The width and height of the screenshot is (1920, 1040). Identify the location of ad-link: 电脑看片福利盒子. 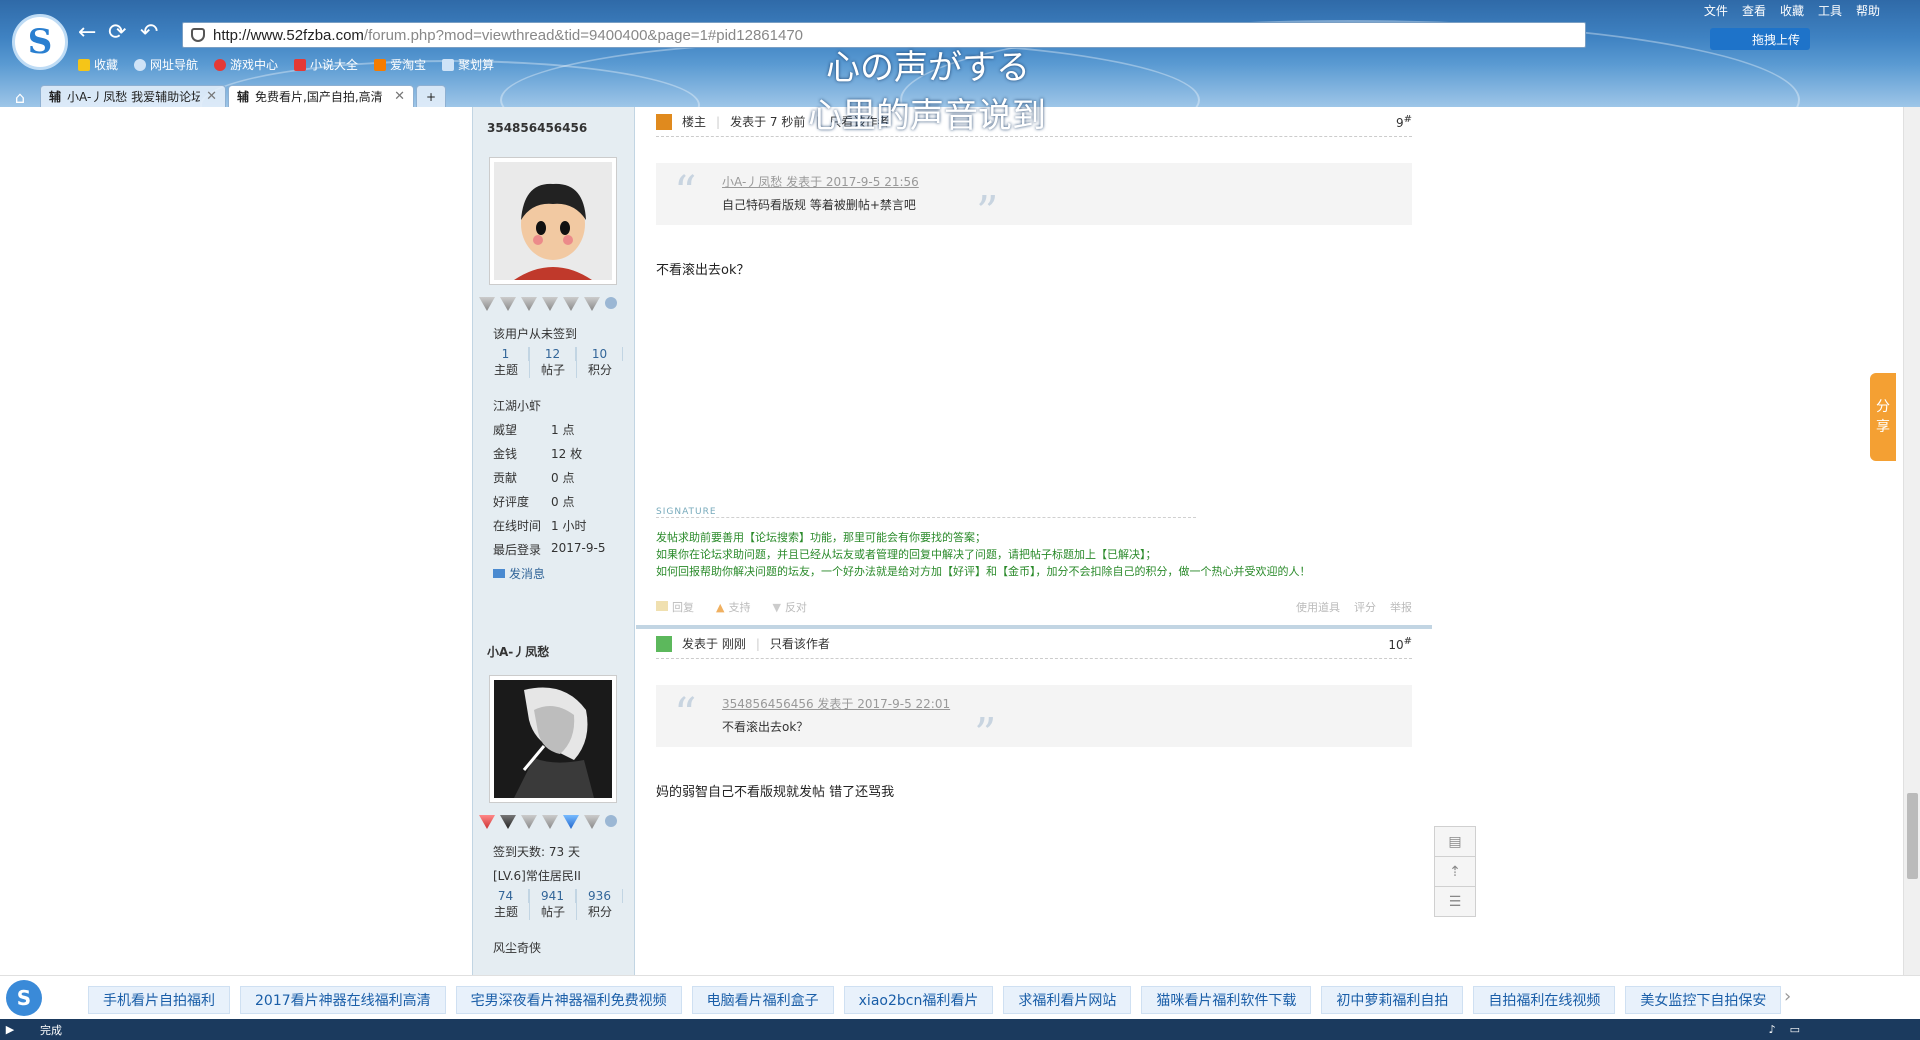
(762, 1000).